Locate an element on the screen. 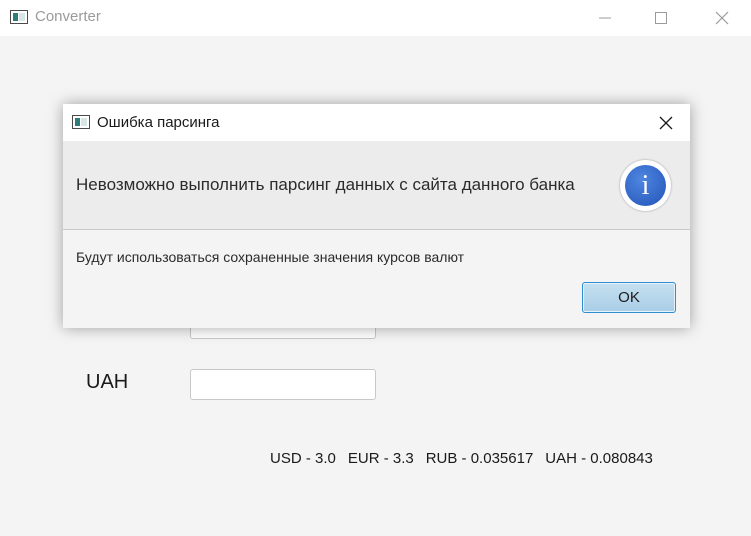  close-icon is located at coordinates (722, 18).